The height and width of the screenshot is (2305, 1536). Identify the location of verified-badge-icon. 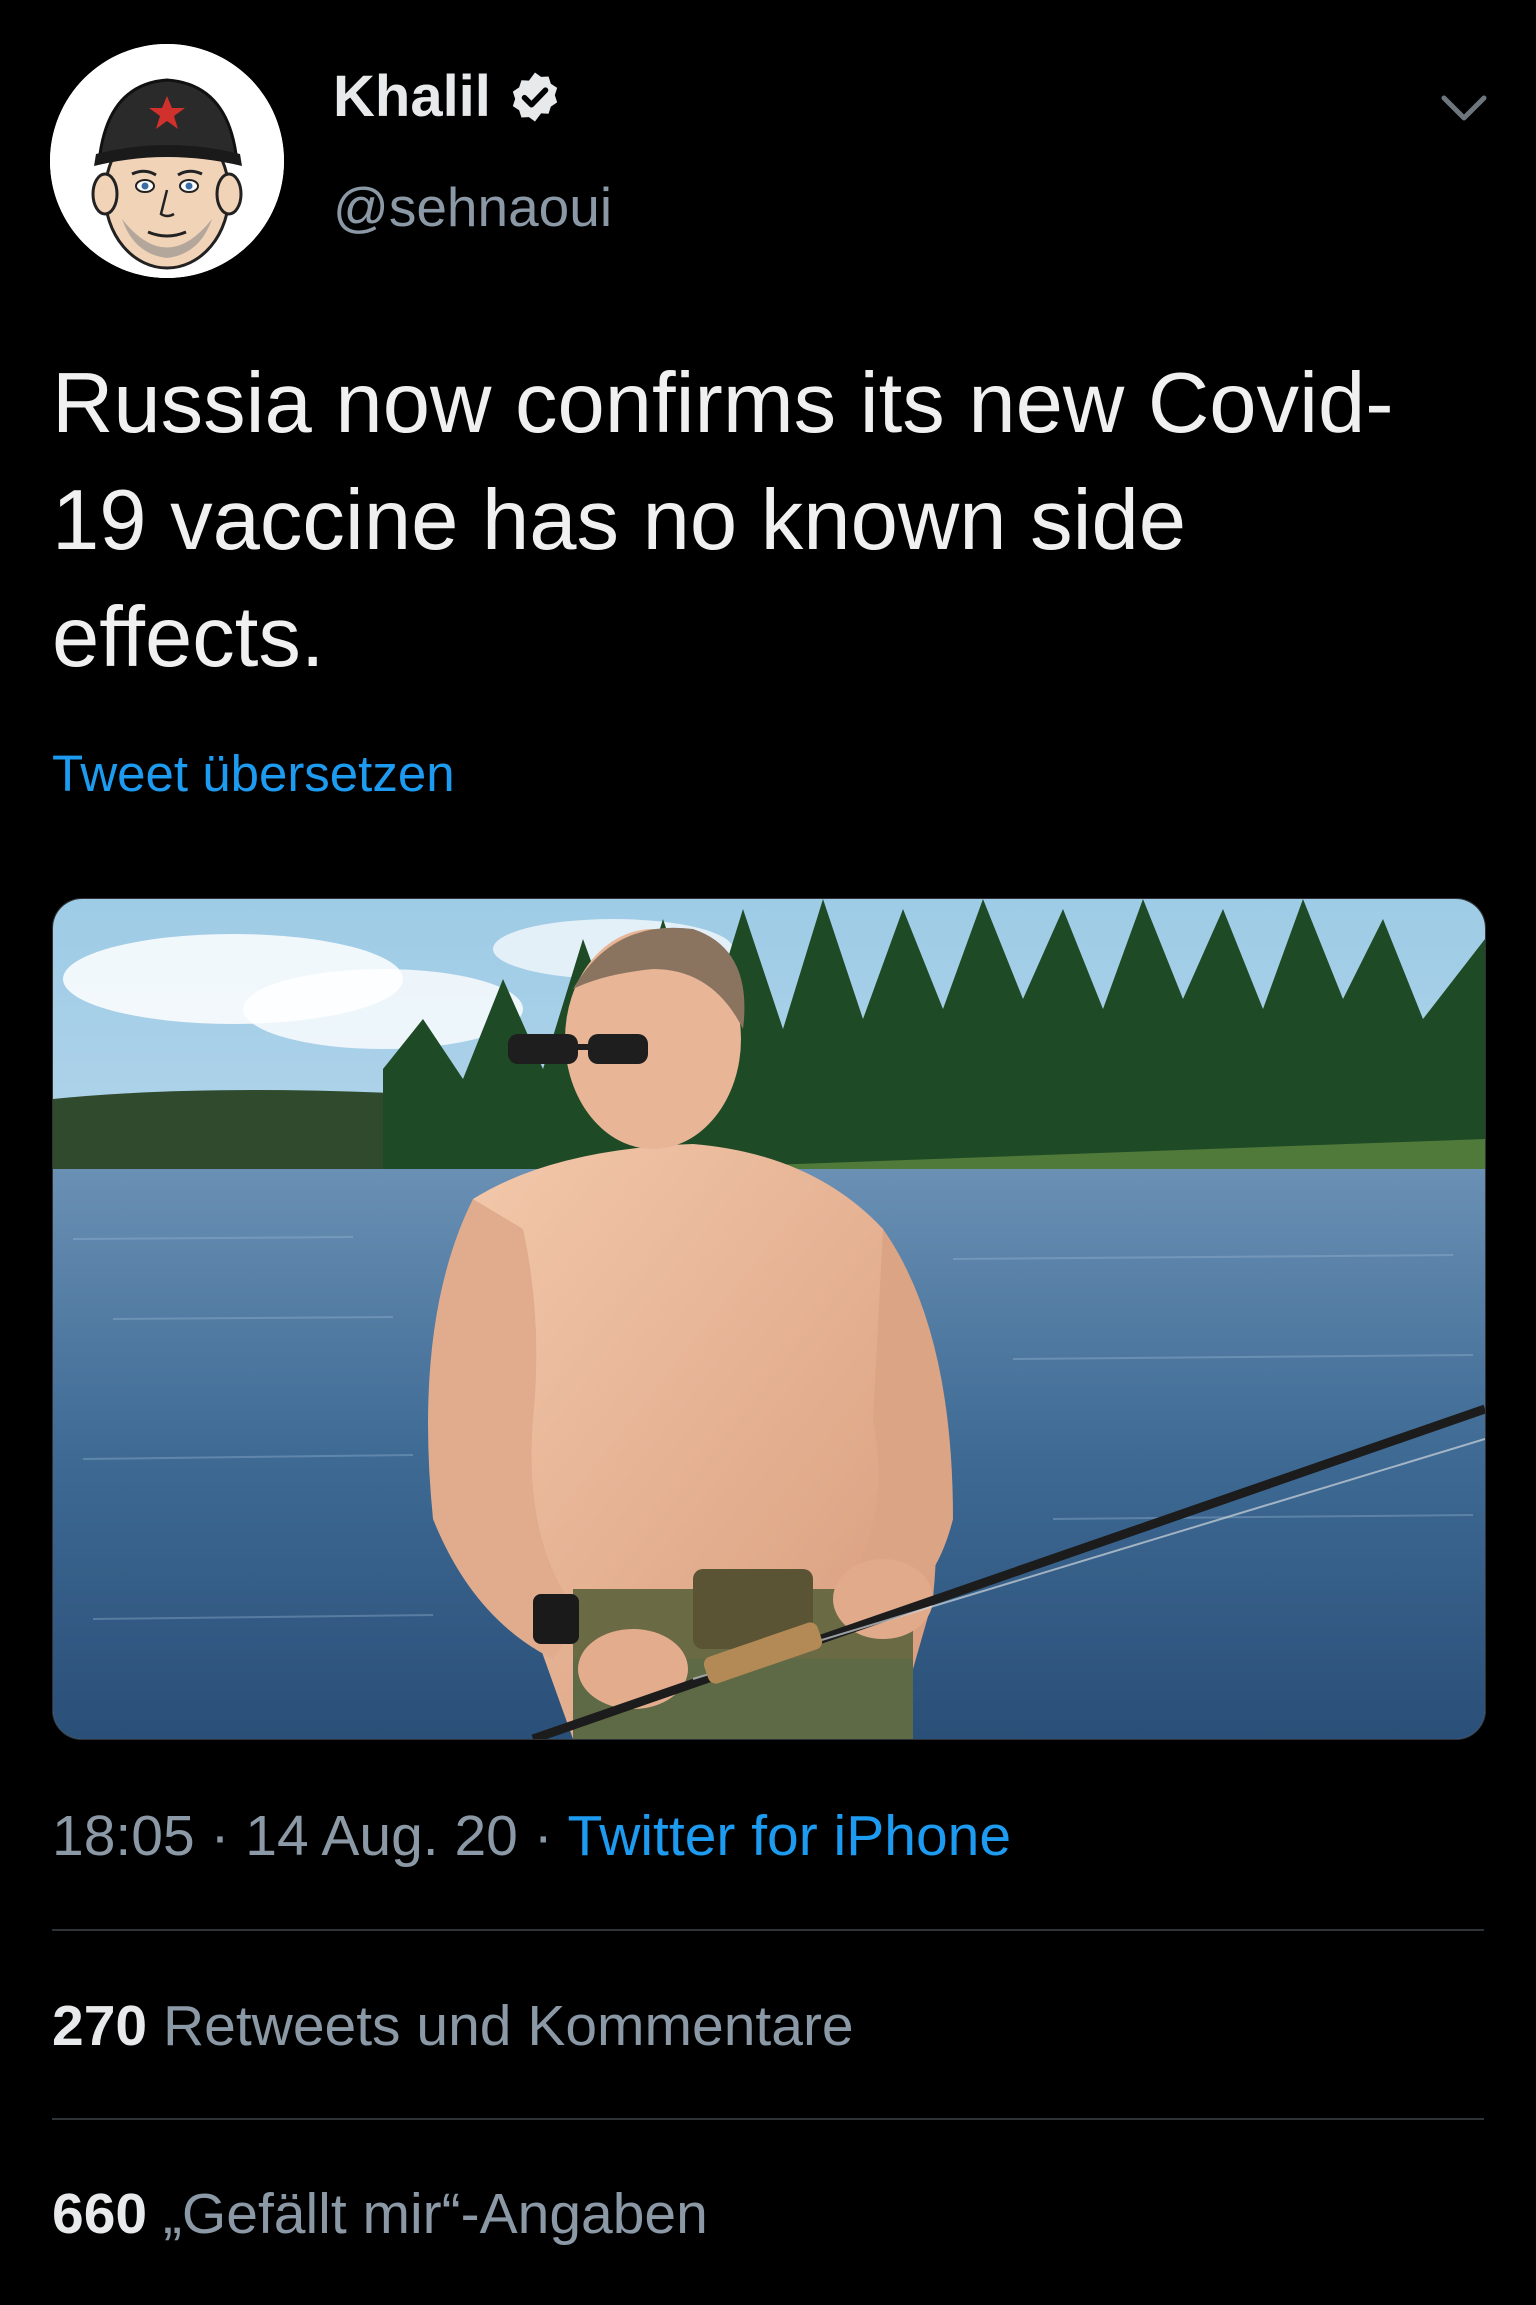
(535, 97).